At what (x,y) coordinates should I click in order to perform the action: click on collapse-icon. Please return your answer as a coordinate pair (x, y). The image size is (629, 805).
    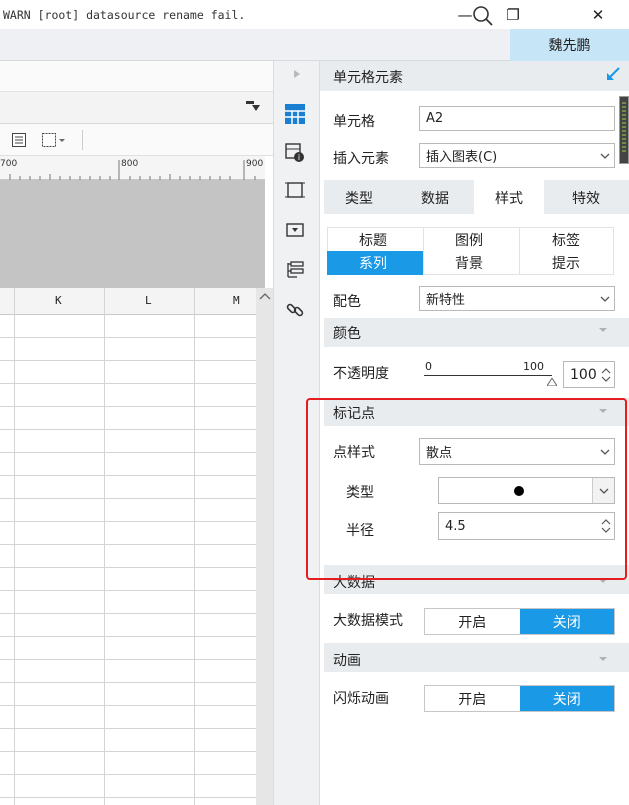
    Looking at the image, I should click on (613, 74).